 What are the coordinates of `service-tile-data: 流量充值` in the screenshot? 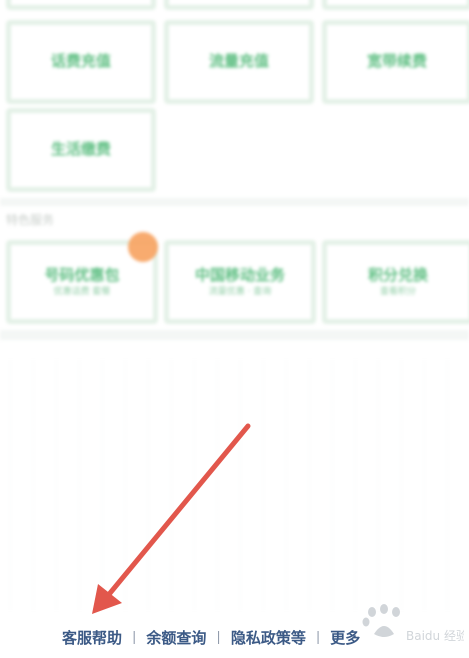 It's located at (239, 62).